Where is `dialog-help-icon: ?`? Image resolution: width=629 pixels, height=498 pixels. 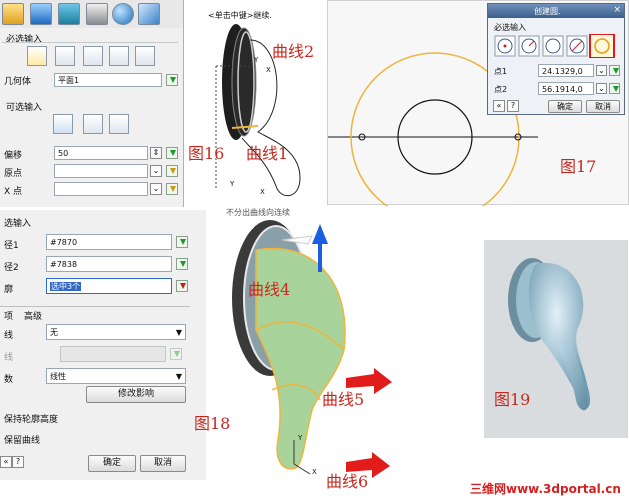 dialog-help-icon: ? is located at coordinates (513, 106).